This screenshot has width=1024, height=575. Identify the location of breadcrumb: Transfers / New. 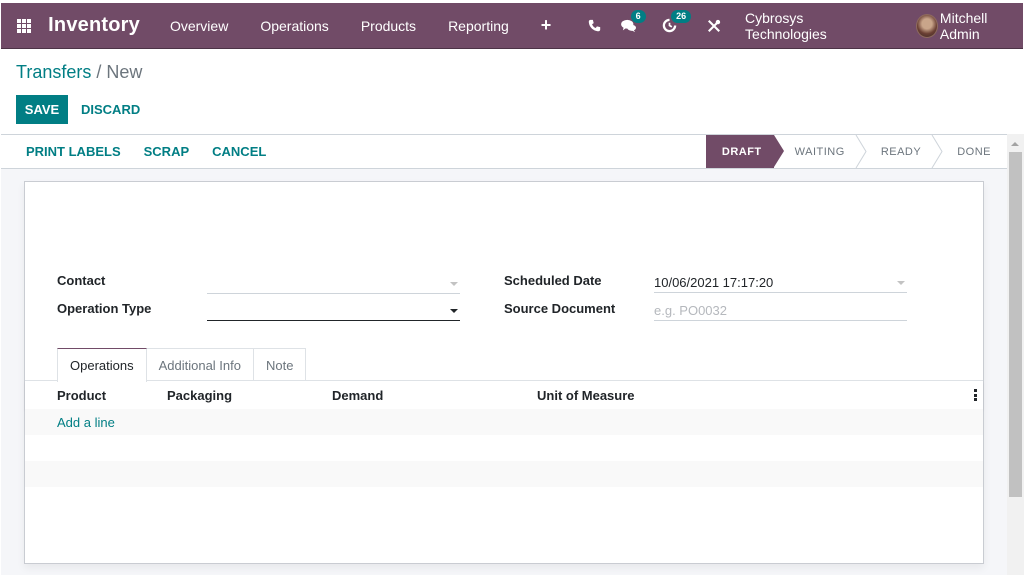
(79, 72).